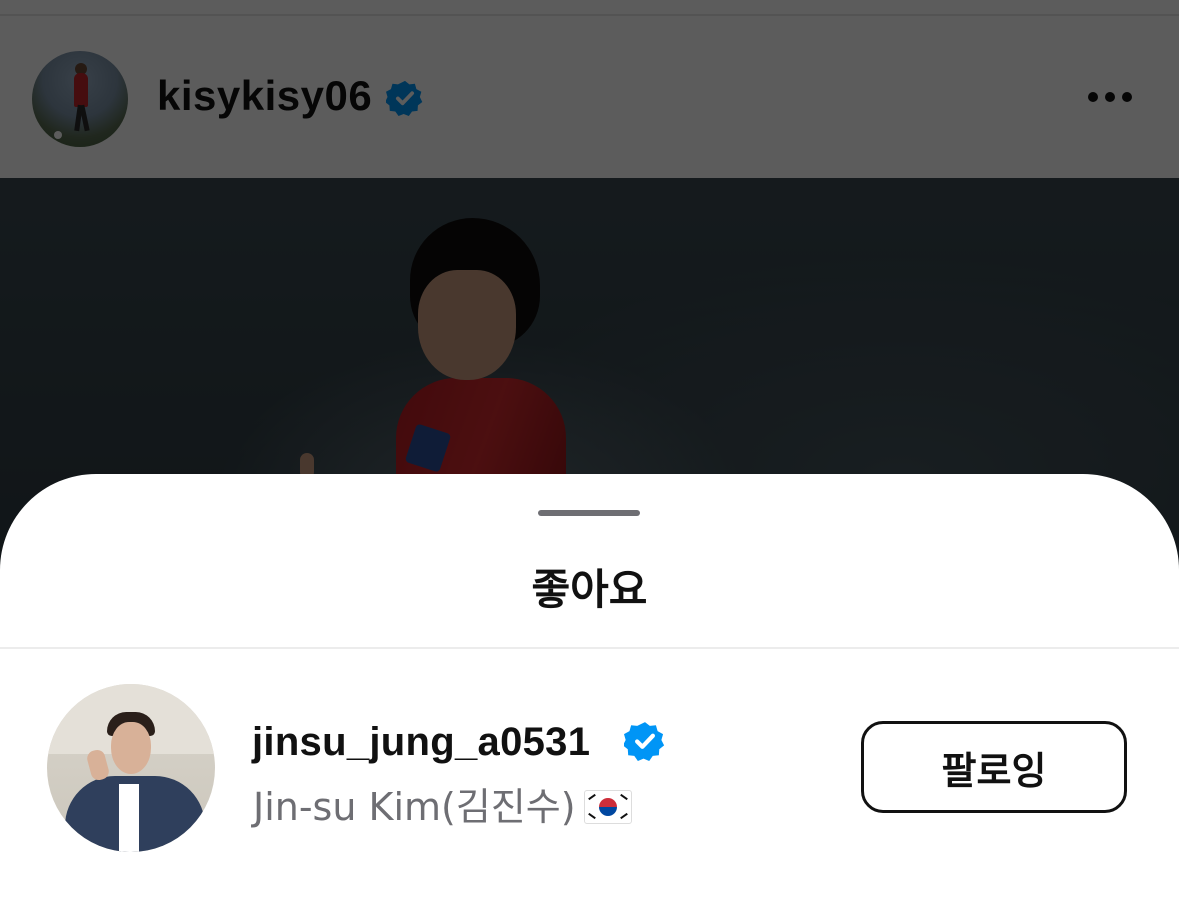 This screenshot has width=1179, height=904. What do you see at coordinates (589, 513) in the screenshot?
I see `sheet-drag-handle` at bounding box center [589, 513].